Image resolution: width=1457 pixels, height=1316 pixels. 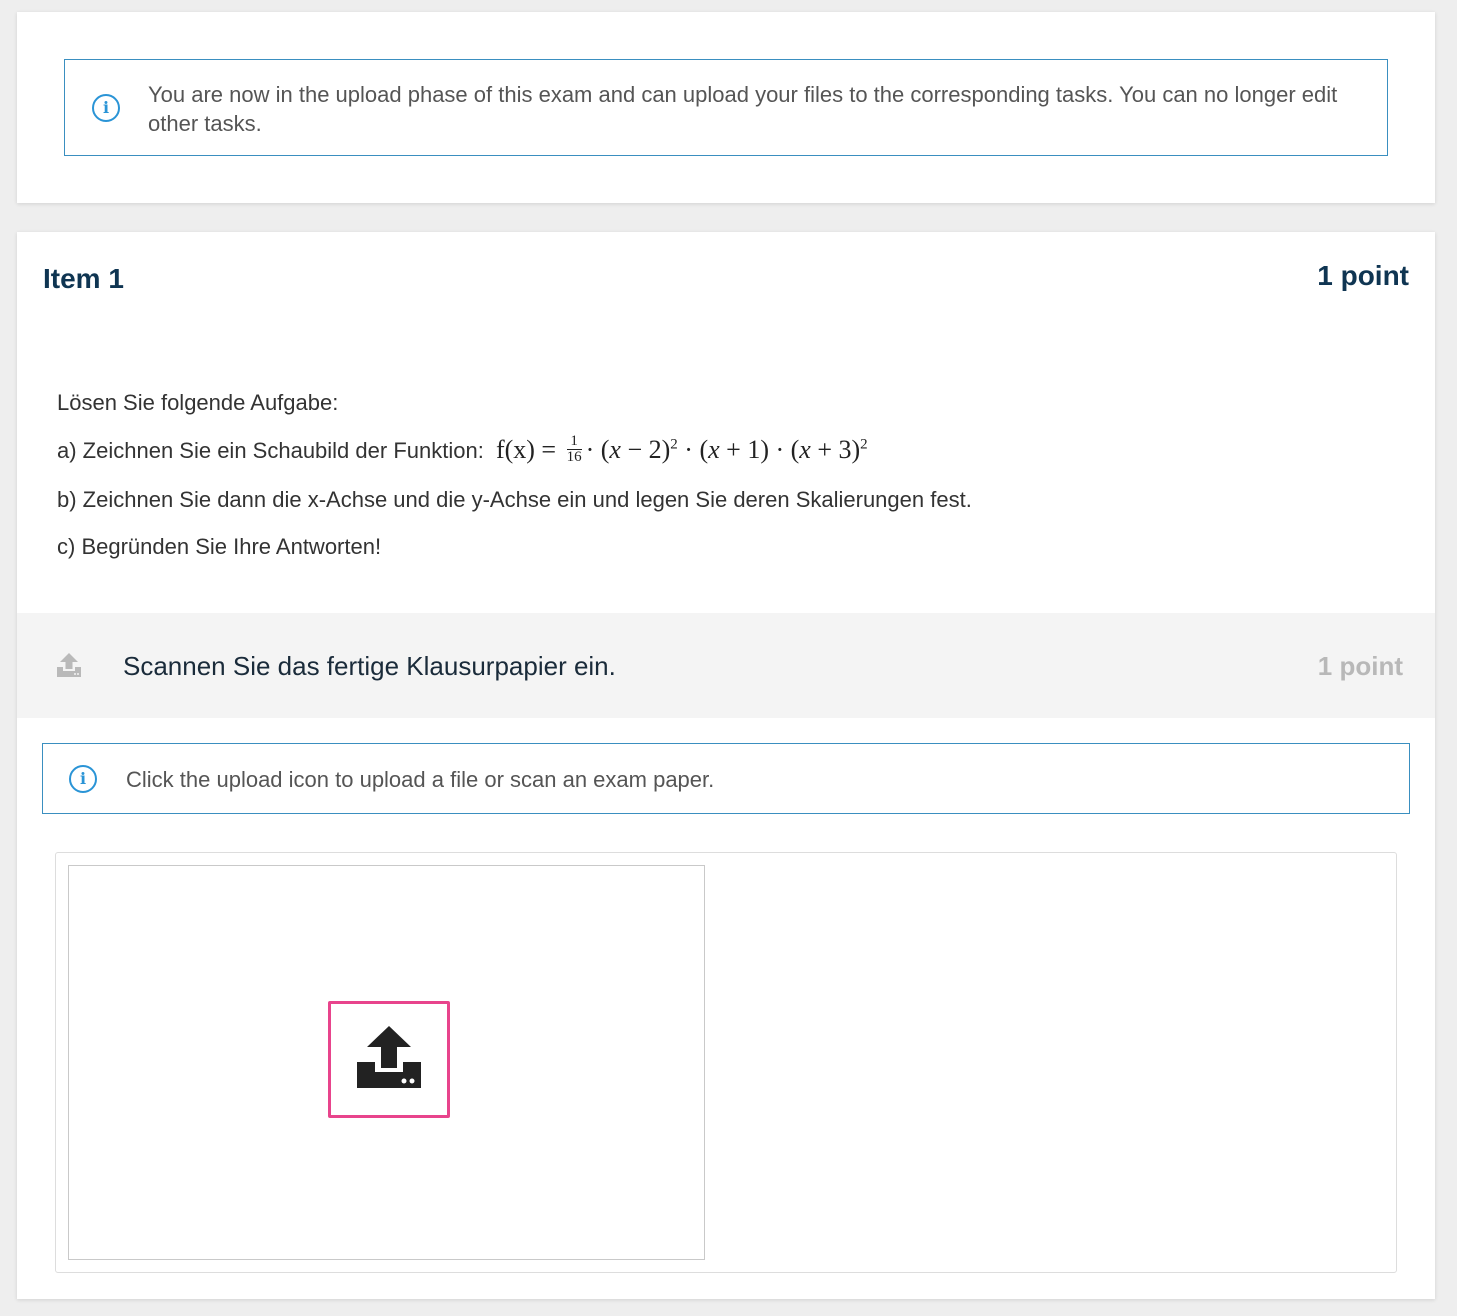 I want to click on task-part-c: c) Begründen Sie Ihre Antworten!, so click(x=219, y=546).